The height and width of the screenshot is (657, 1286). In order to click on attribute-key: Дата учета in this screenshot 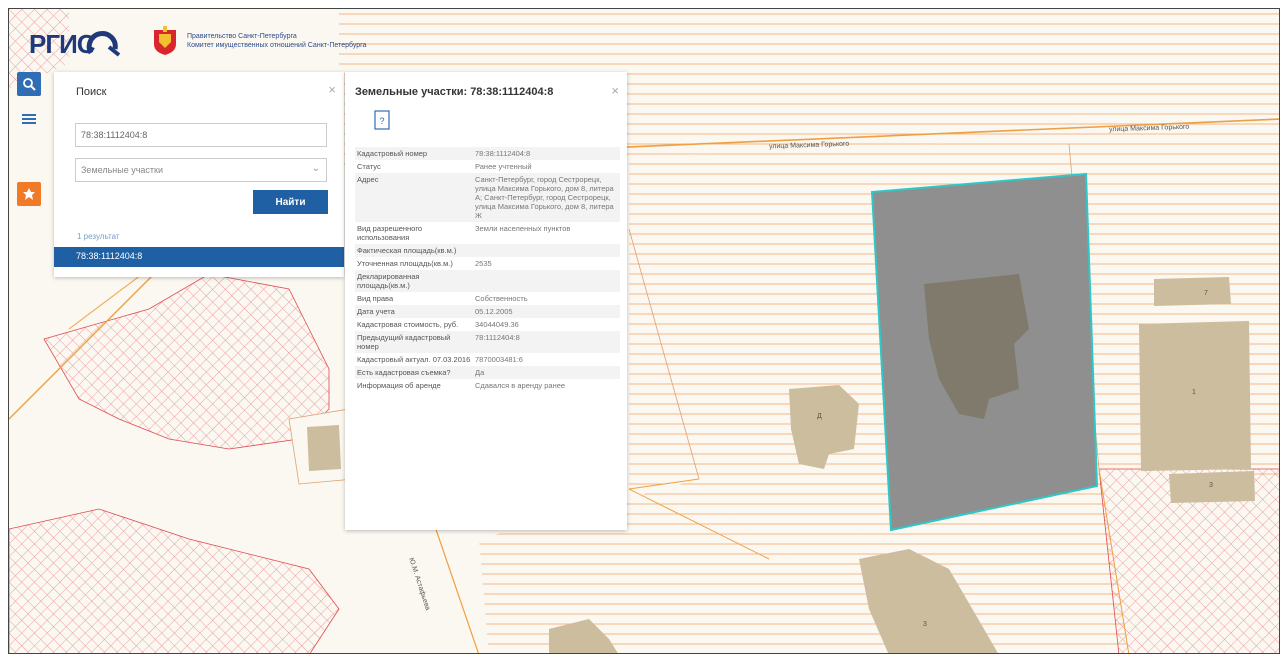, I will do `click(414, 311)`.